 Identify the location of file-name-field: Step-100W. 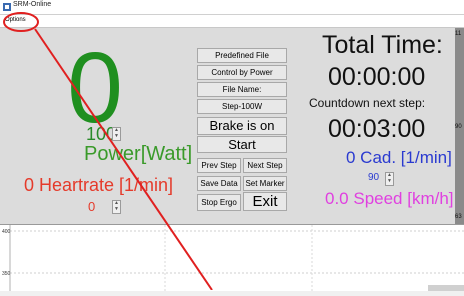
(242, 106).